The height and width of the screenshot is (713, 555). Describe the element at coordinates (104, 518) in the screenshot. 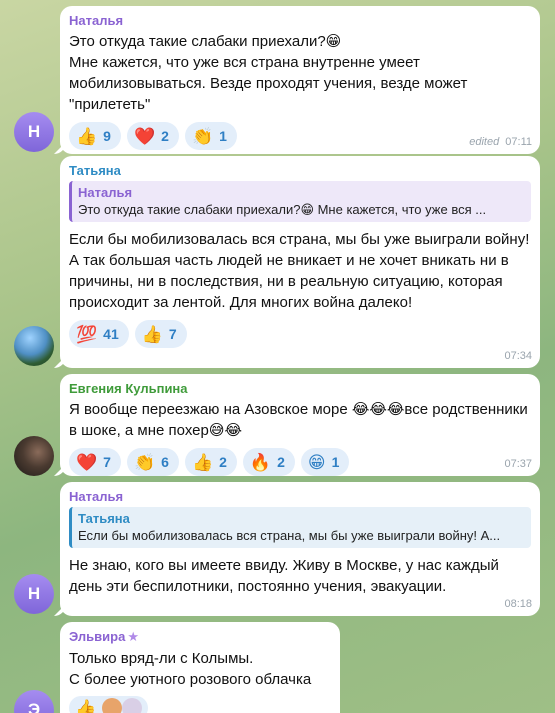

I see `reply-author: Татьяна` at that location.